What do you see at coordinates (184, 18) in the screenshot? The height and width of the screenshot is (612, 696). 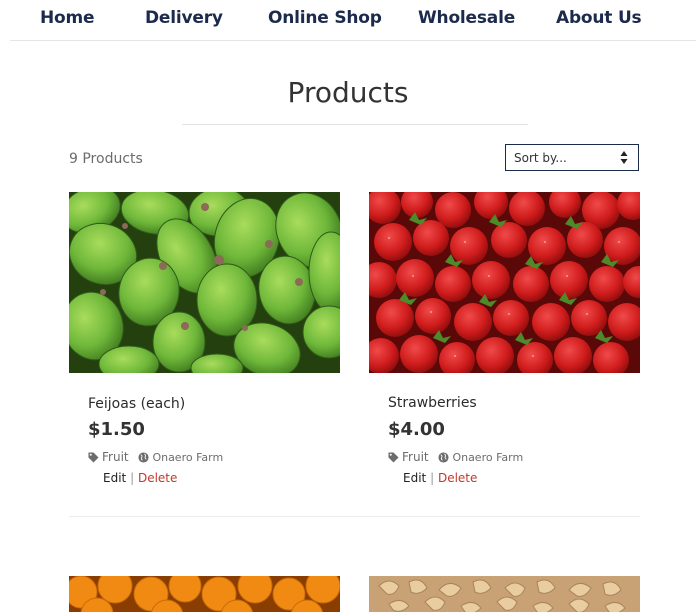 I see `nav-delivery: Delivery` at bounding box center [184, 18].